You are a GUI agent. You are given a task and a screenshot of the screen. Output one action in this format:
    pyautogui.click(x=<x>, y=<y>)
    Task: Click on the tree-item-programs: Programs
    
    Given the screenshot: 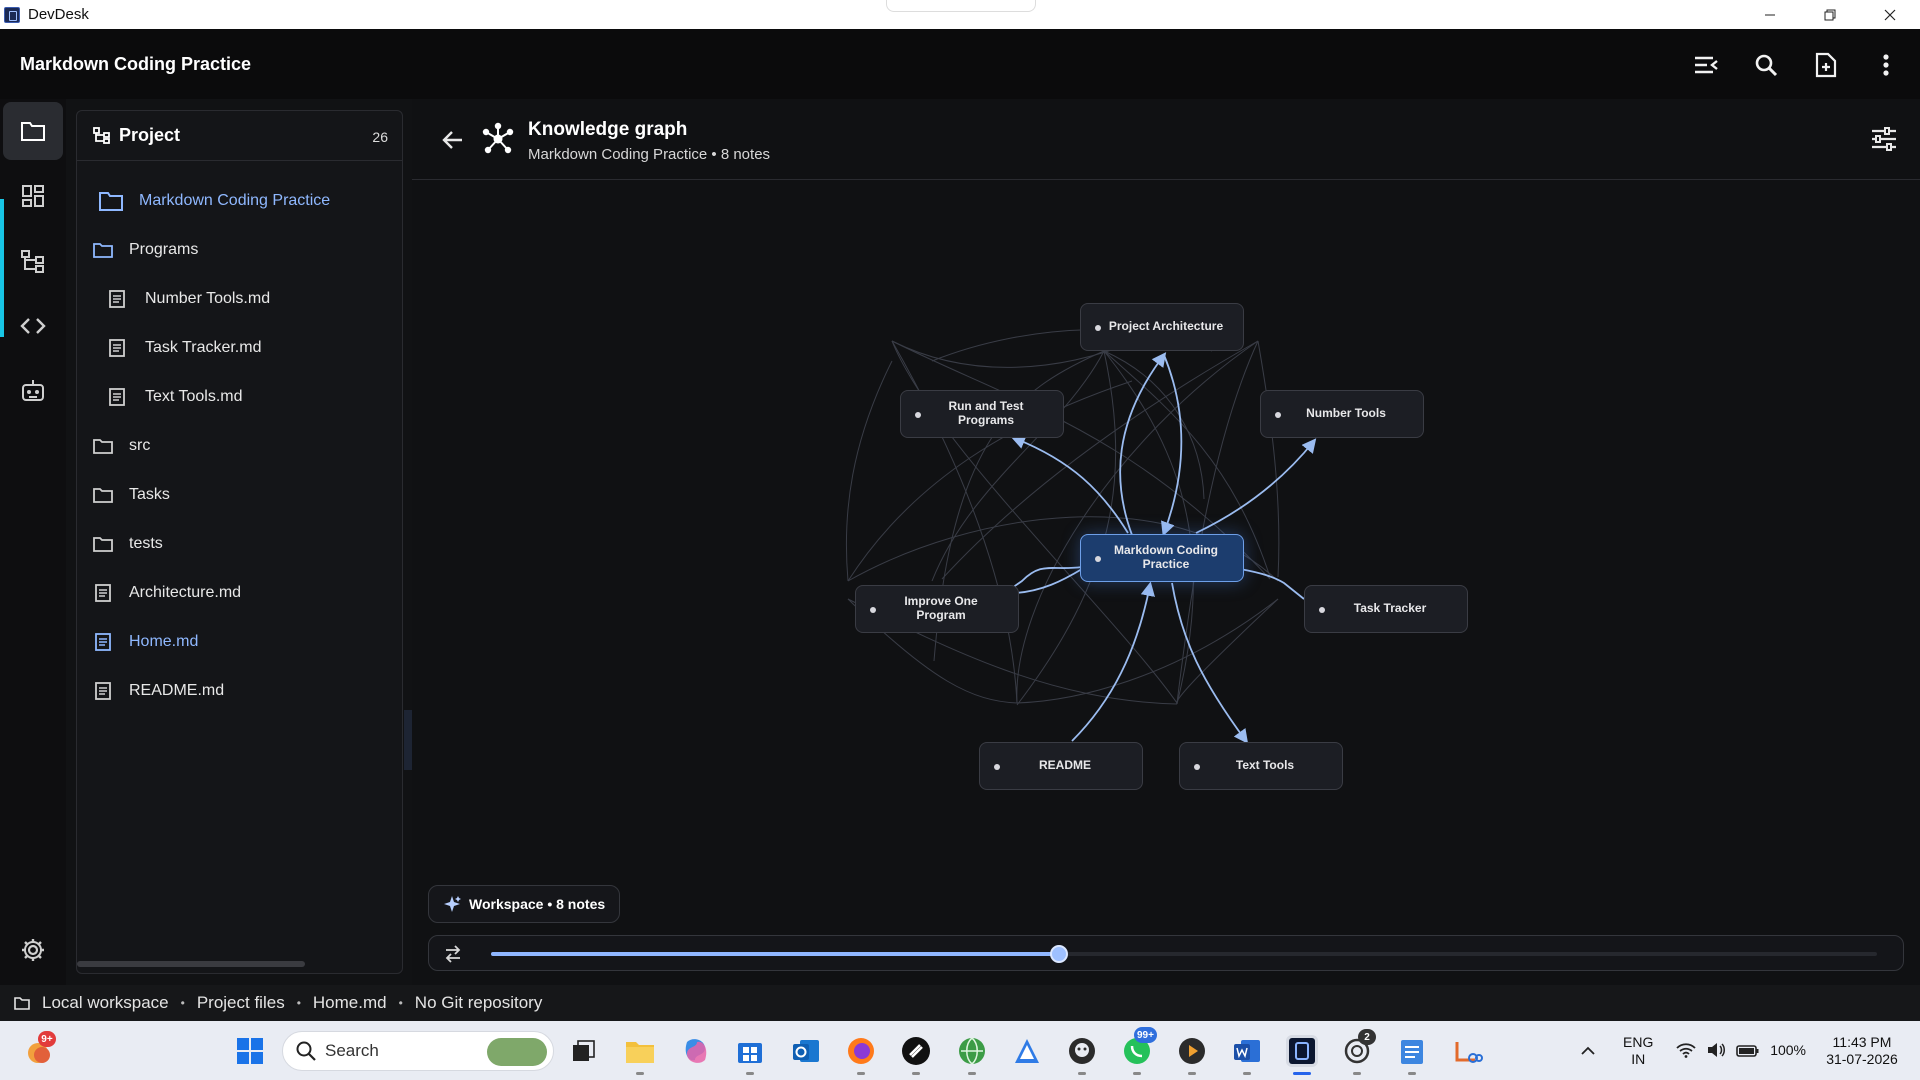 What is the action you would take?
    pyautogui.click(x=239, y=250)
    